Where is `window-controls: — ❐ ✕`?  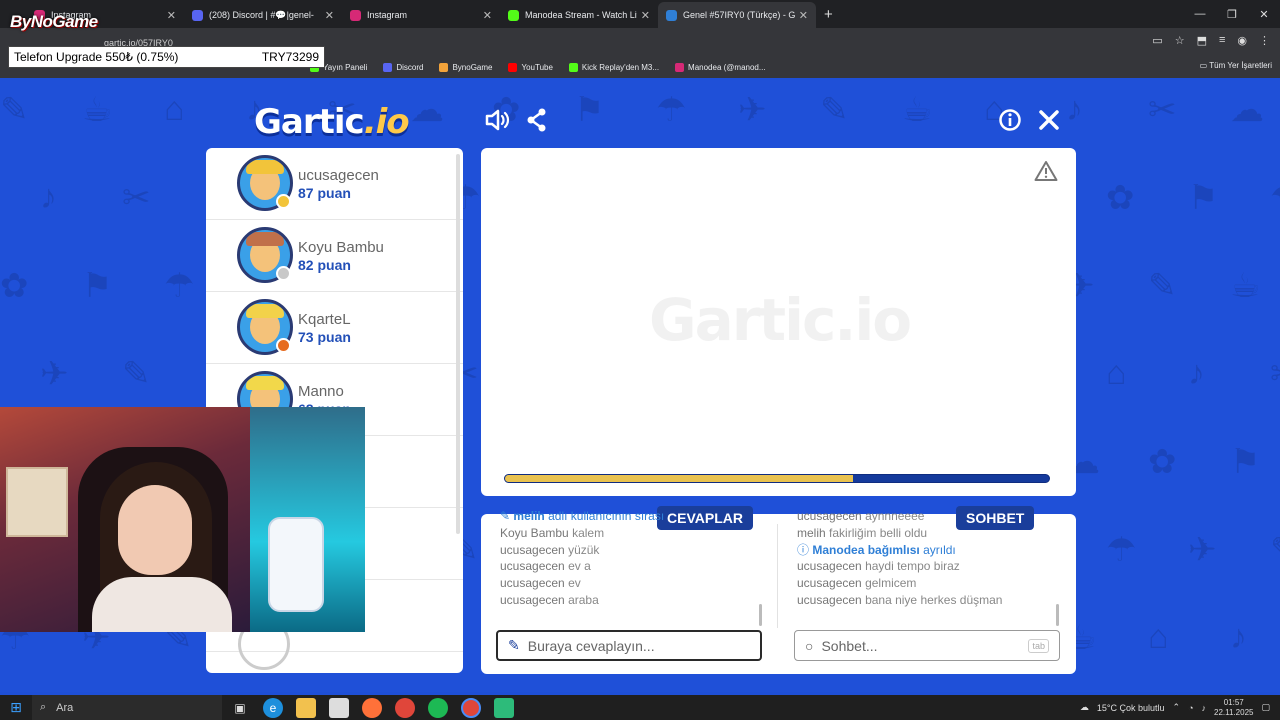
window-controls: — ❐ ✕ is located at coordinates (1232, 14).